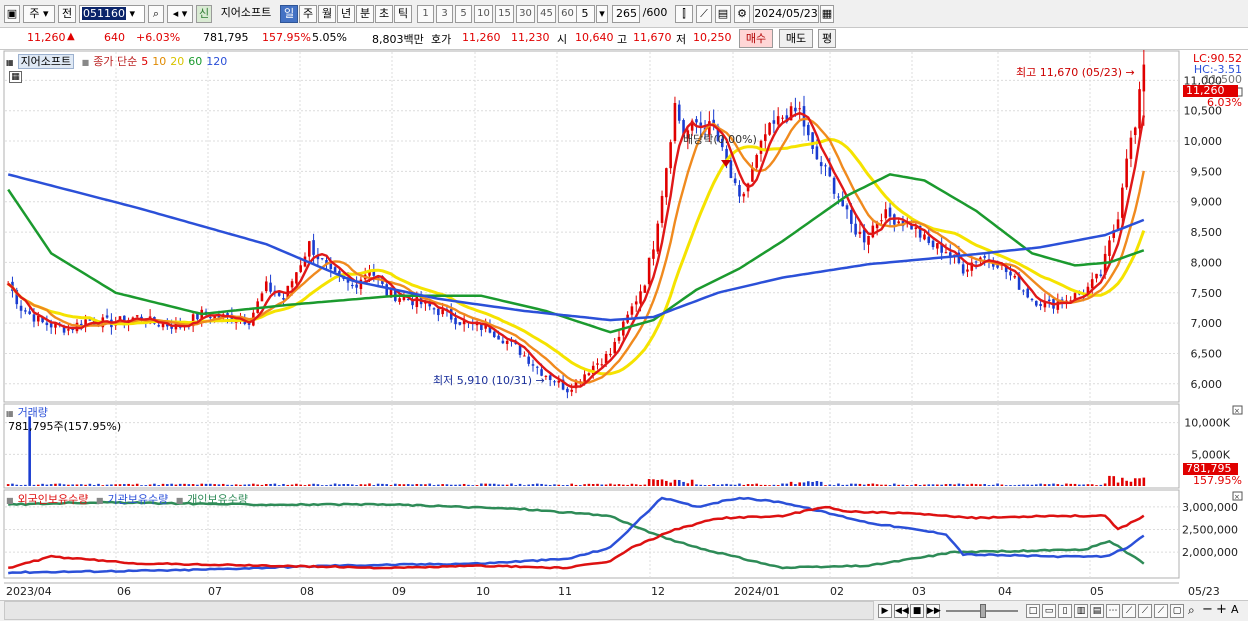 The width and height of the screenshot is (1248, 621). Describe the element at coordinates (425, 14) in the screenshot. I see `minute-button-1: 1` at that location.